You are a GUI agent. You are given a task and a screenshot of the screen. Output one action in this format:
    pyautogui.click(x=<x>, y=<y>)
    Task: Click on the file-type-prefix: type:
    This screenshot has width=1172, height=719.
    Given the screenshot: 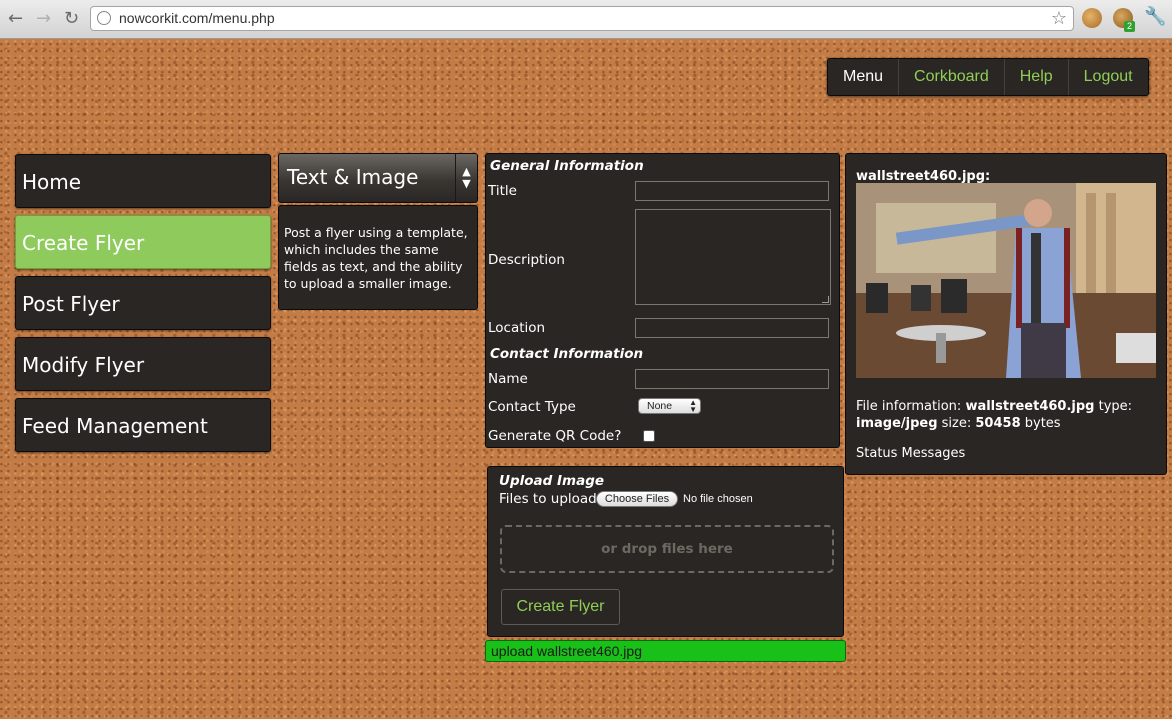 What is the action you would take?
    pyautogui.click(x=1113, y=406)
    